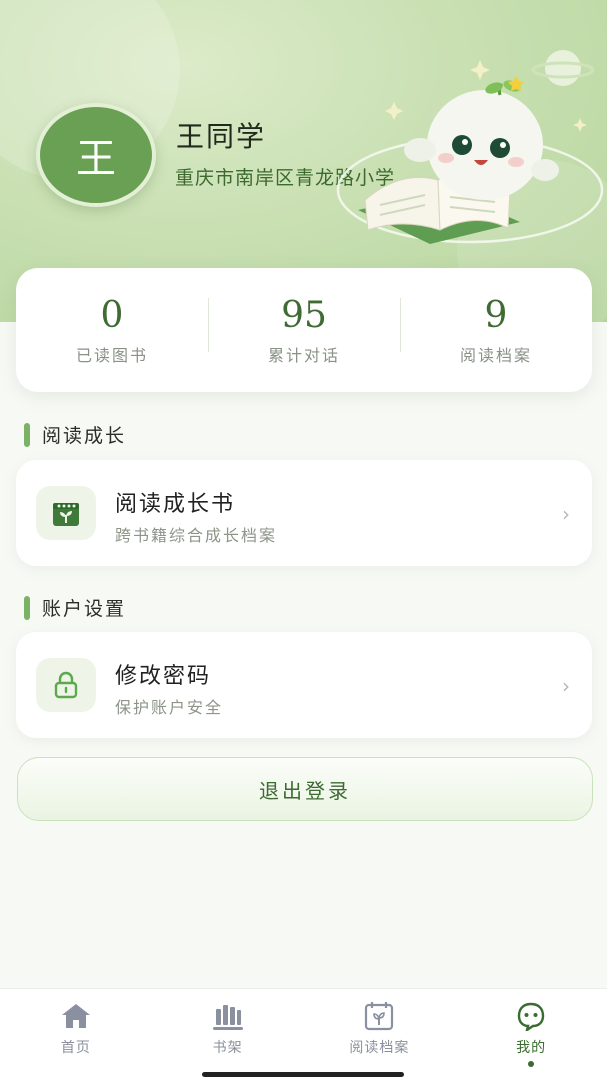 This screenshot has width=607, height=1081. I want to click on section-title-growth: 阅读成长, so click(75, 434).